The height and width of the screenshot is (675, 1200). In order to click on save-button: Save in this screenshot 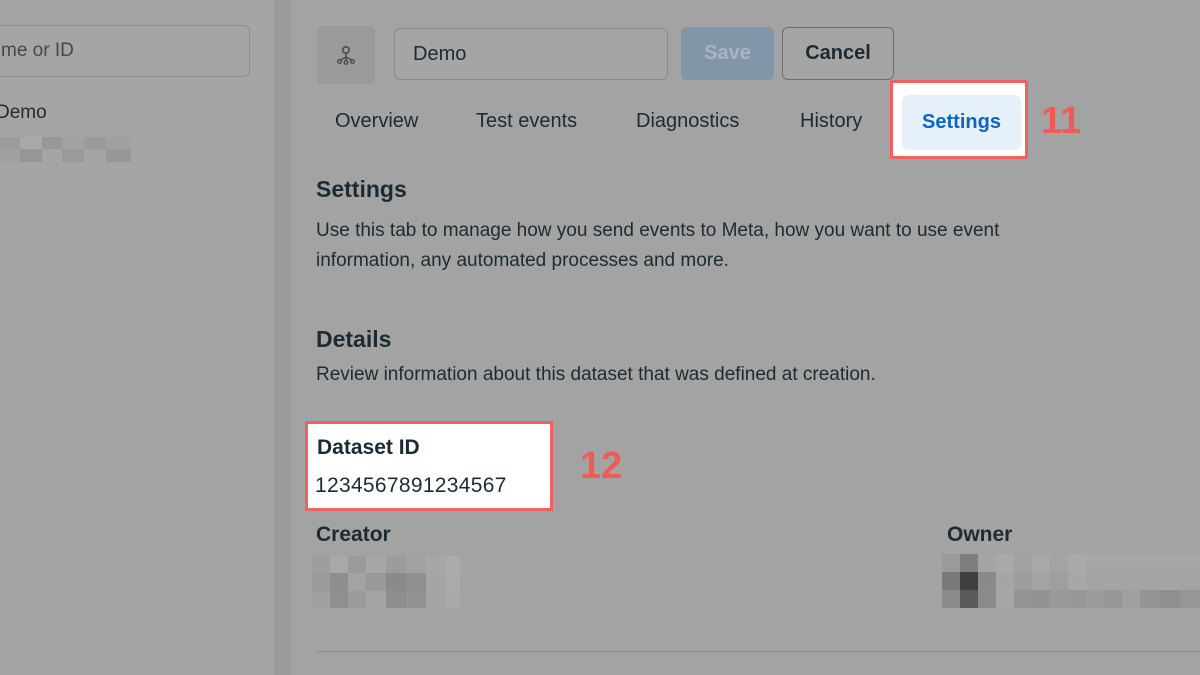, I will do `click(727, 53)`.